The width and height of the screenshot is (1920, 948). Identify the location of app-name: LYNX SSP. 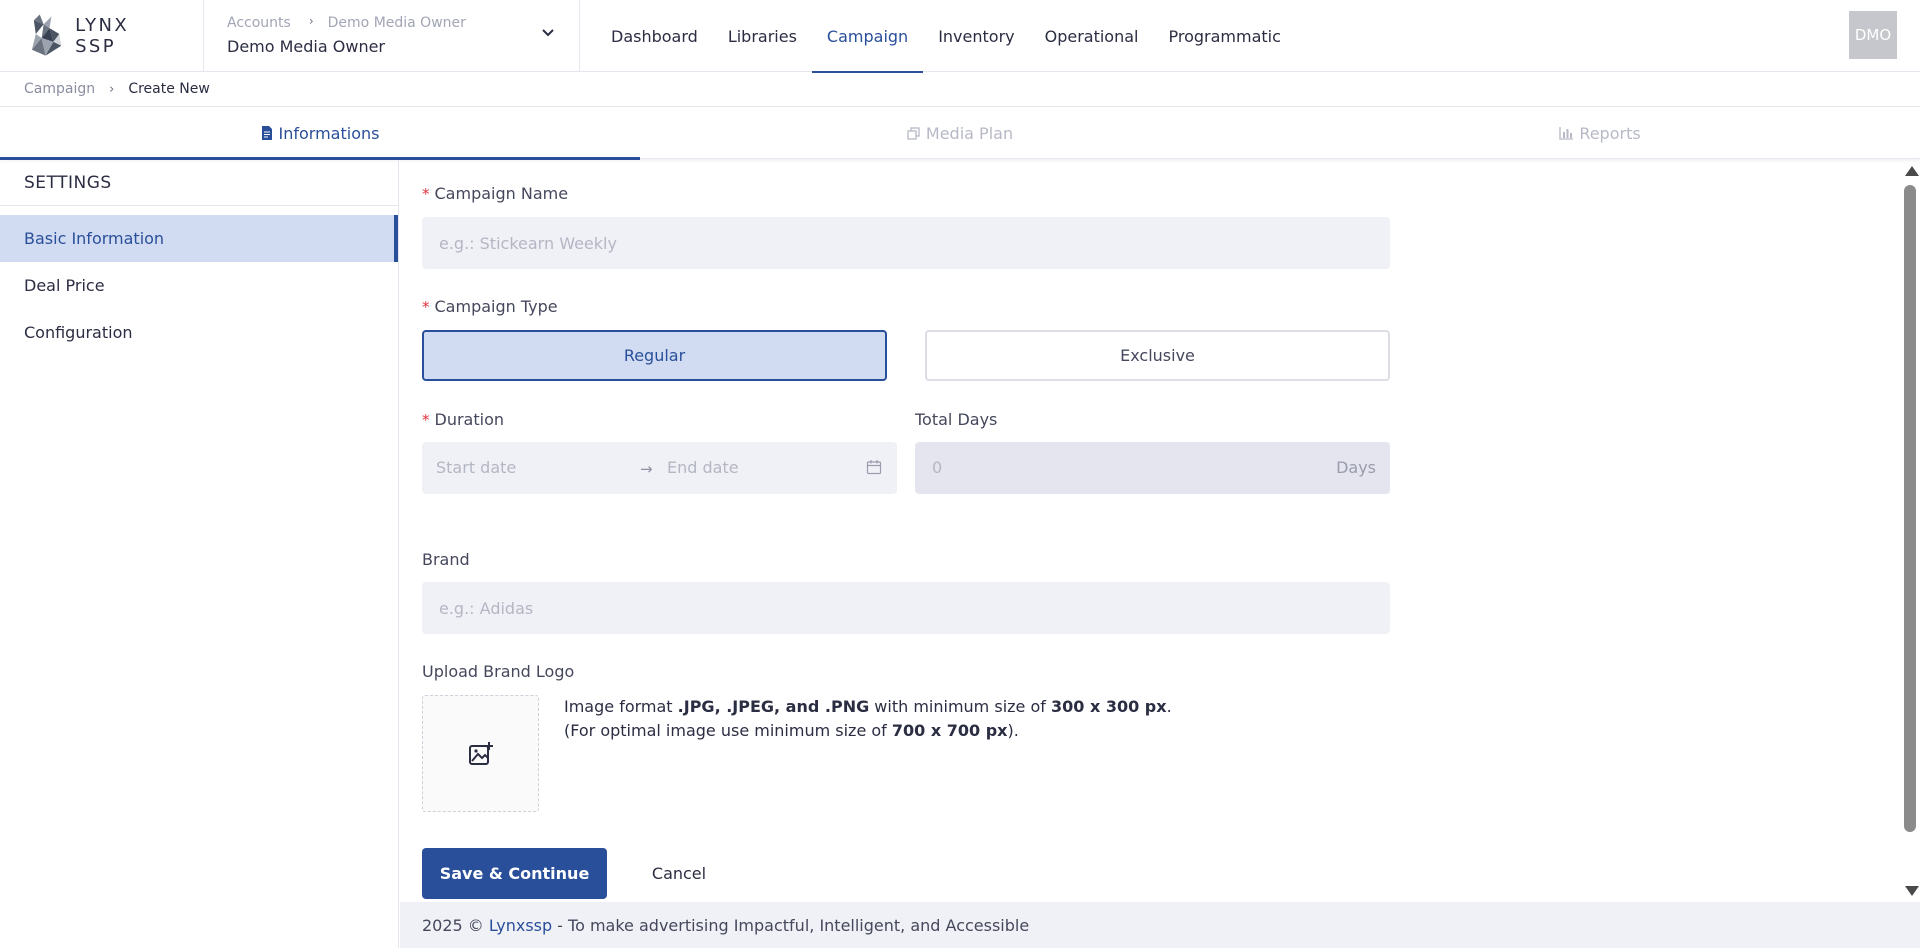
(102, 36).